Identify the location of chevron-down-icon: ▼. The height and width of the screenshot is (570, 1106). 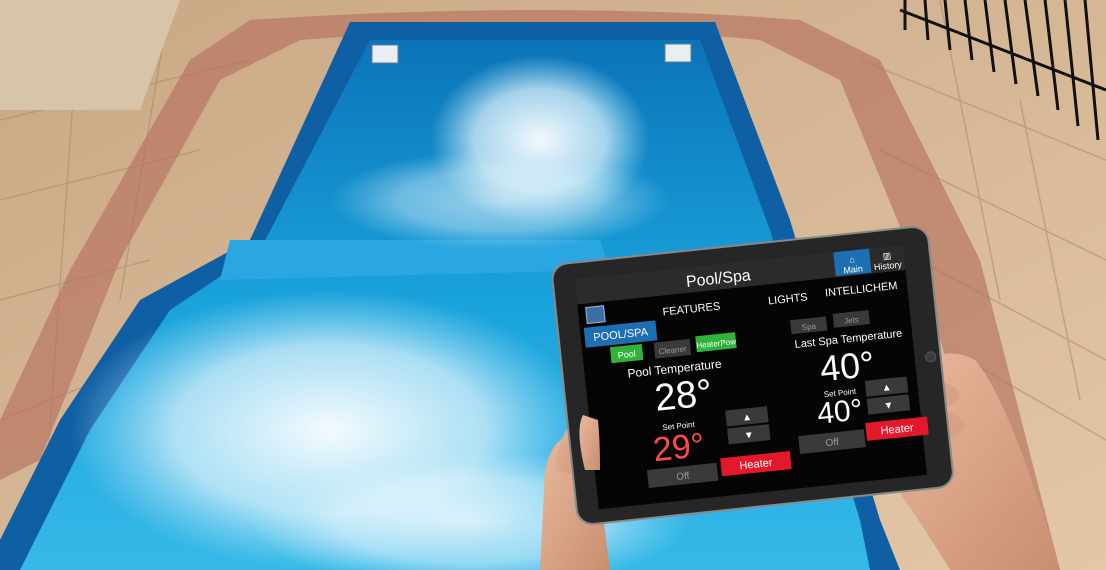
(748, 436).